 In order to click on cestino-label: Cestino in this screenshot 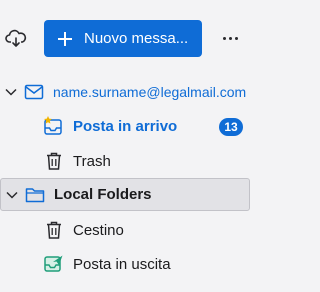, I will do `click(98, 230)`.